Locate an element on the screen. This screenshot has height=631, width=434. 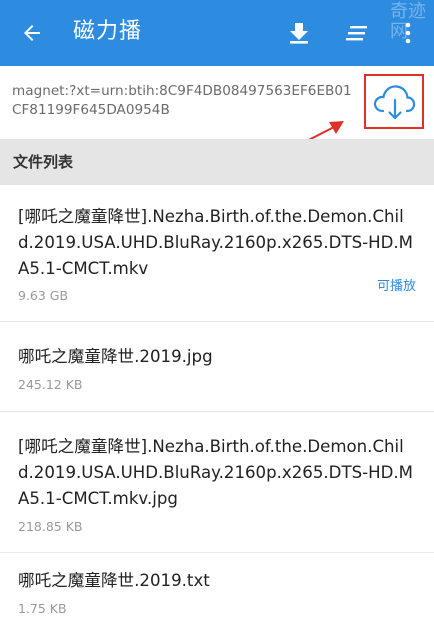
download-button is located at coordinates (299, 33).